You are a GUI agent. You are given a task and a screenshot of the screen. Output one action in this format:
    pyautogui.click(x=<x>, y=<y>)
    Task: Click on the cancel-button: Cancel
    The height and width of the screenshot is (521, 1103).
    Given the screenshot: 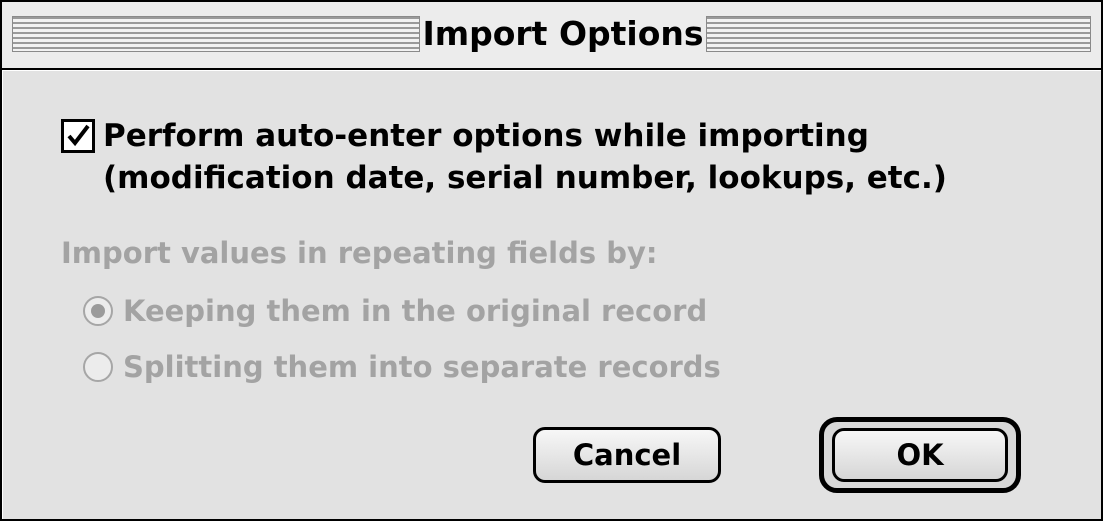 What is the action you would take?
    pyautogui.click(x=627, y=455)
    